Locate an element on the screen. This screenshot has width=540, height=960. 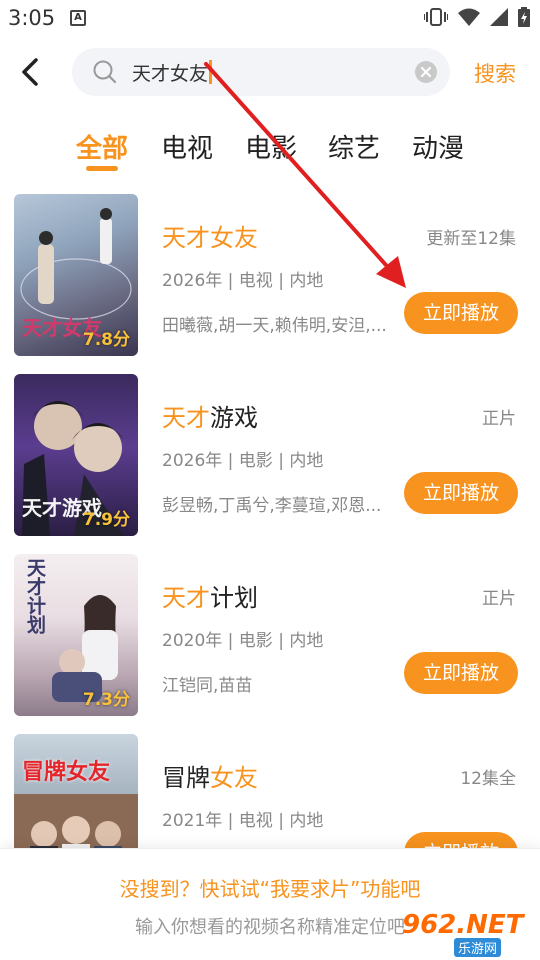
title-highlight: 天才女友 is located at coordinates (210, 238).